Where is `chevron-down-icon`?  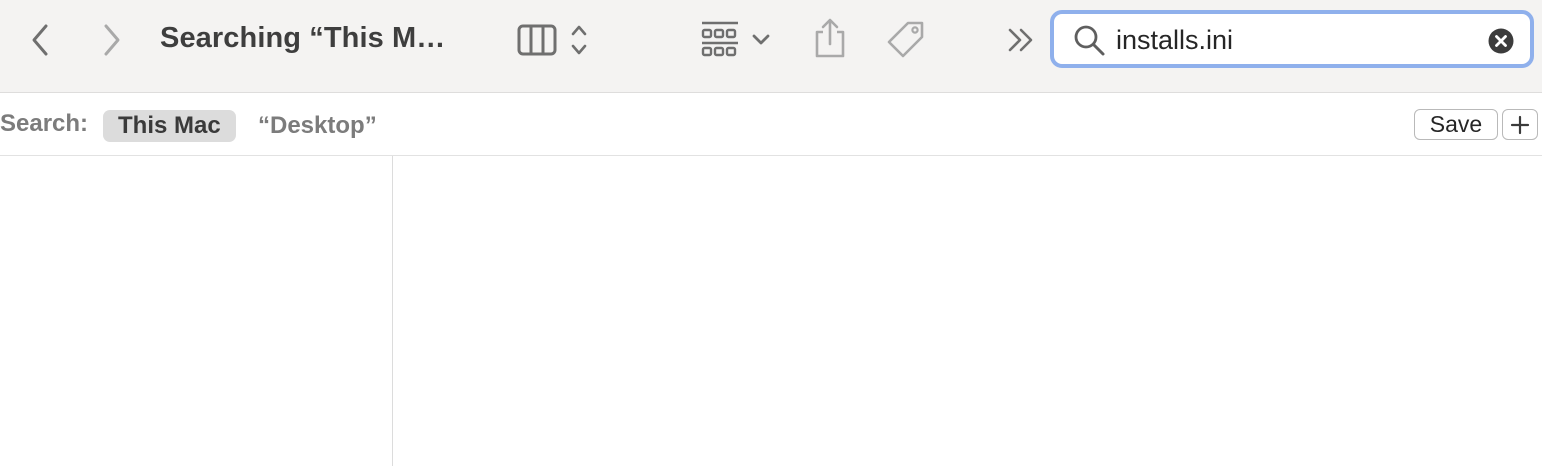
chevron-down-icon is located at coordinates (761, 39).